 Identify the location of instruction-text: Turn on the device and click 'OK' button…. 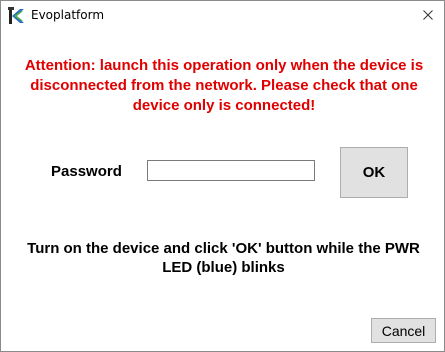
(223, 258).